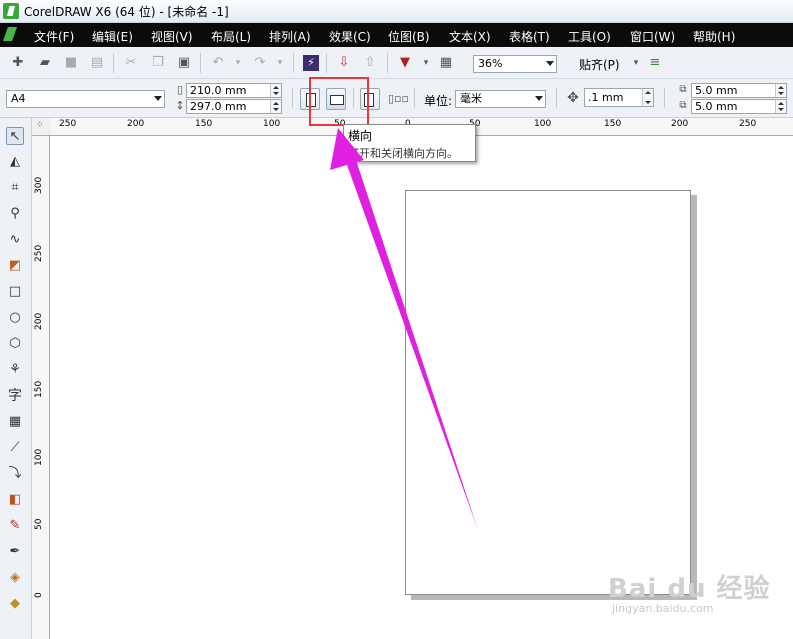  I want to click on arrow-shaft, so click(410, 339).